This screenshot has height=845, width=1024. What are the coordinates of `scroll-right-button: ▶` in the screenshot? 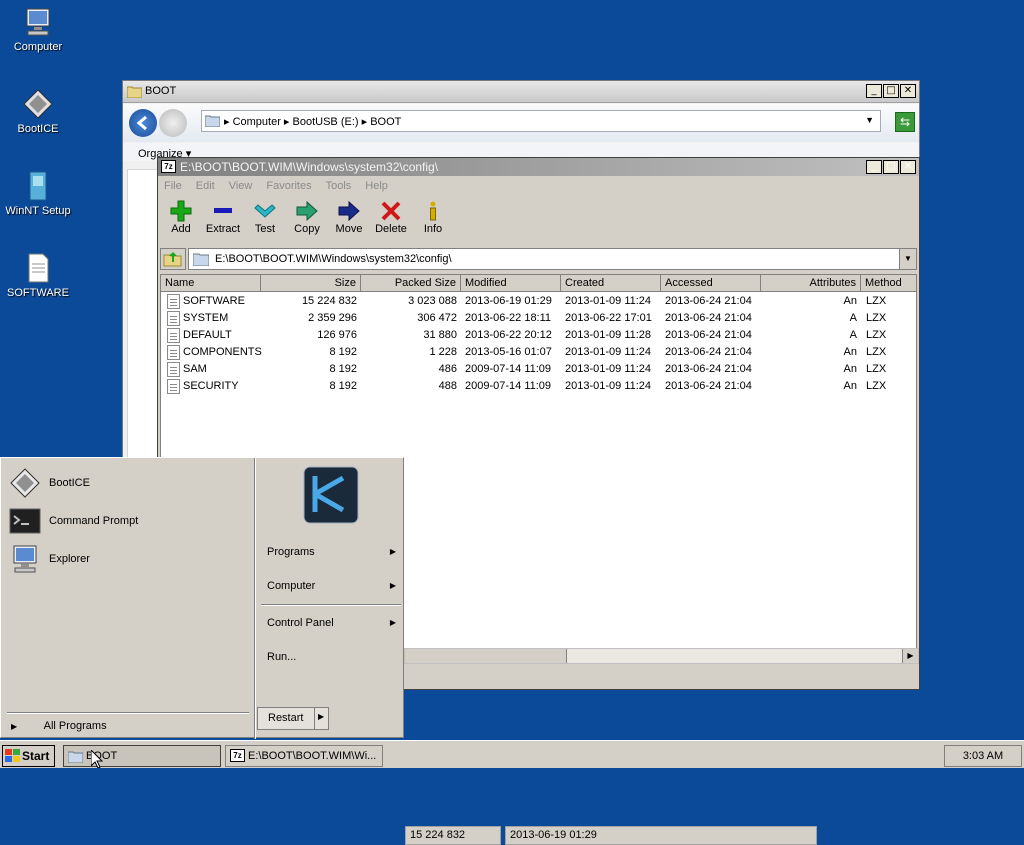 It's located at (910, 656).